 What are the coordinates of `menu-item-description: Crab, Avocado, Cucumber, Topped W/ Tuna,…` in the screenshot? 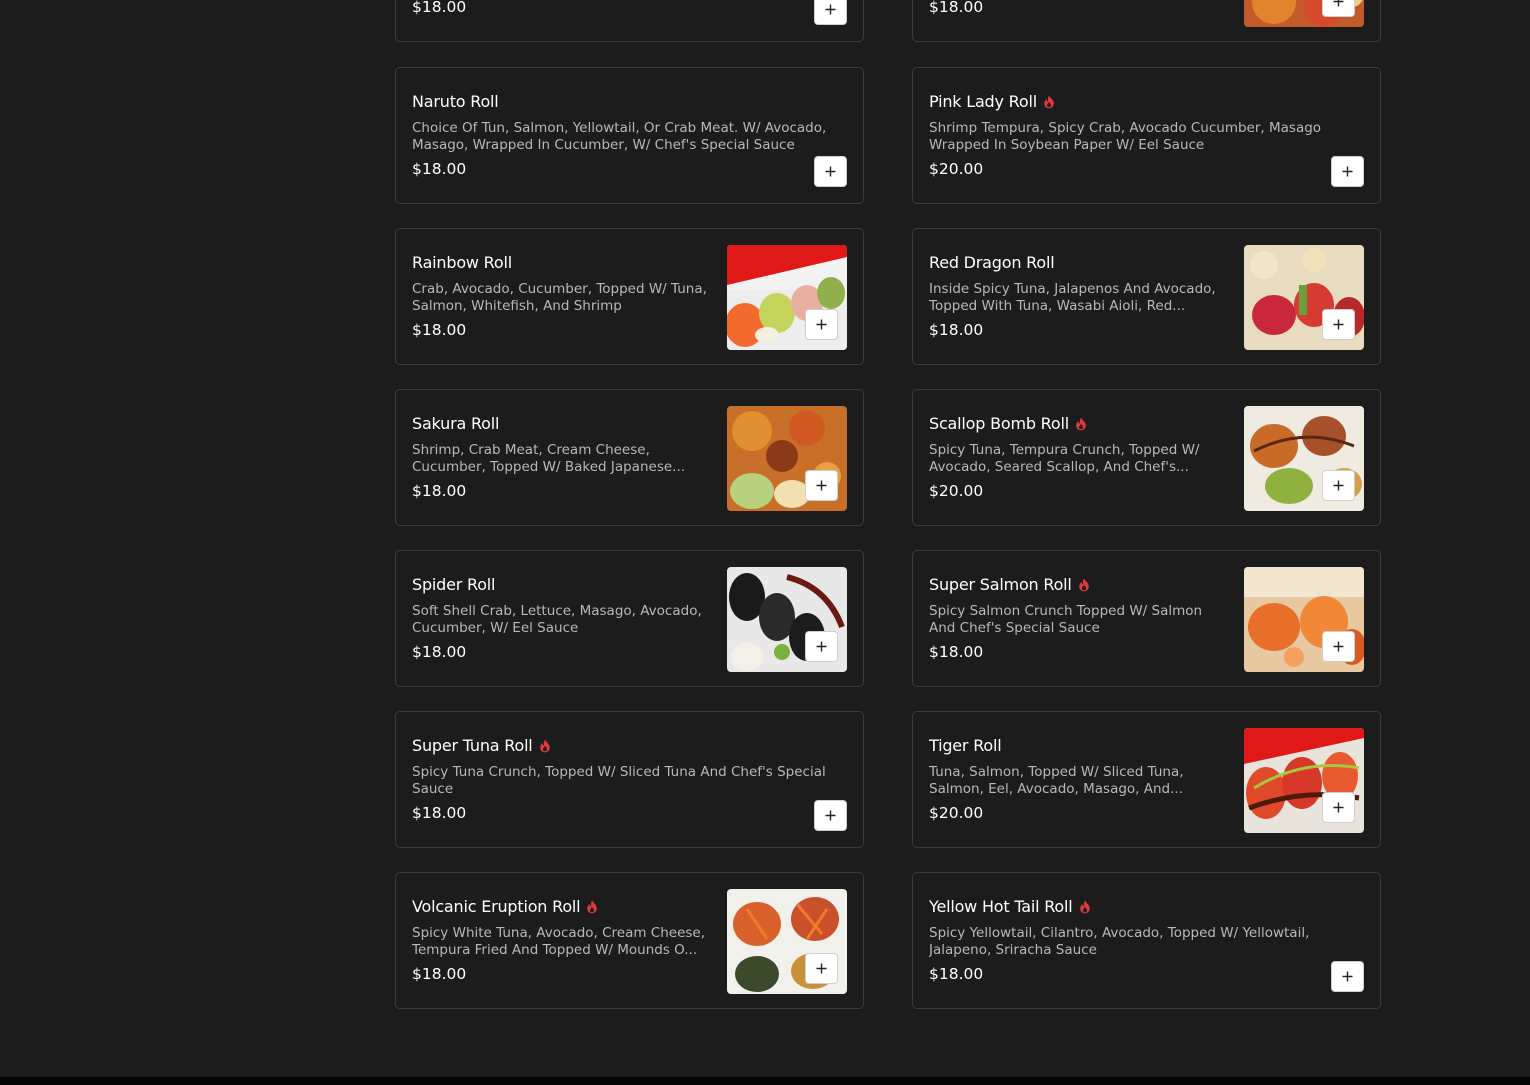 It's located at (559, 297).